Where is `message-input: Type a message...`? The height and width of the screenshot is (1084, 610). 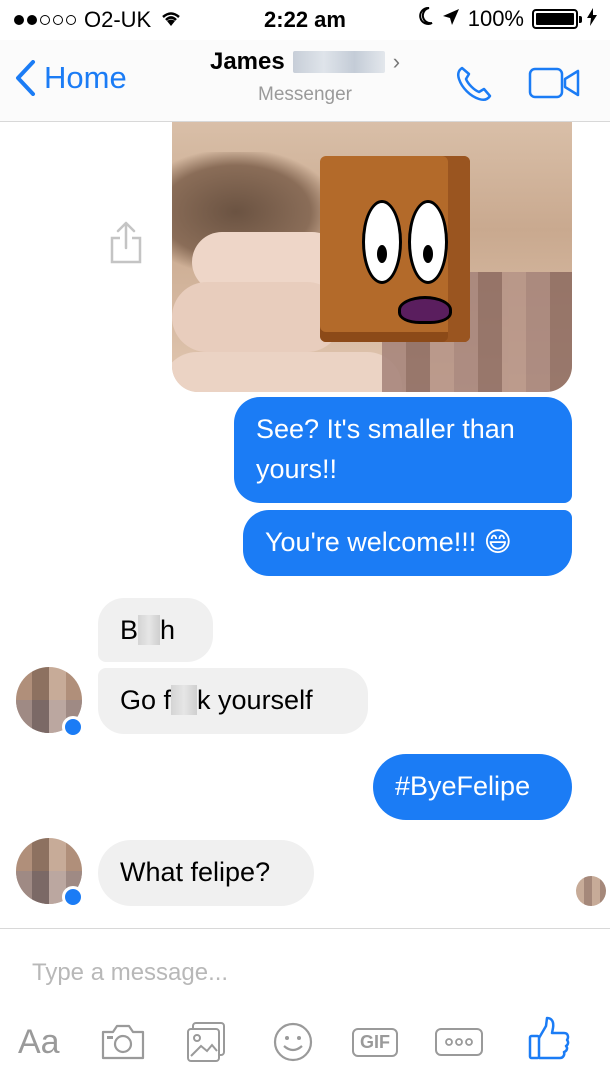 message-input: Type a message... is located at coordinates (130, 973).